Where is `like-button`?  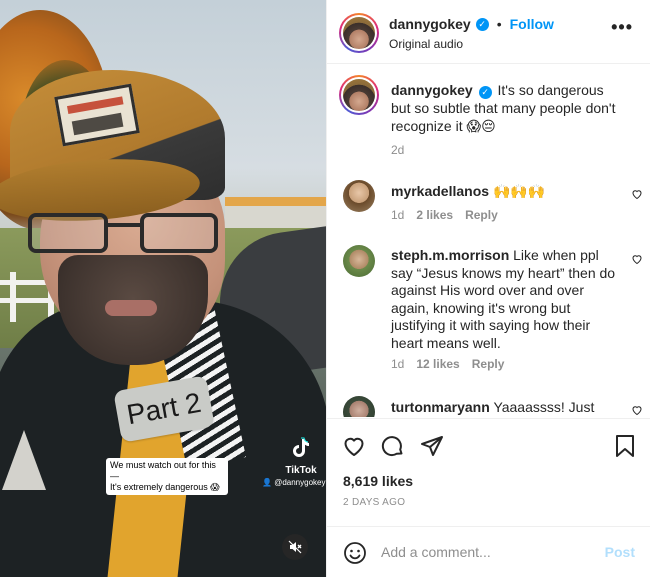
like-button is located at coordinates (354, 446).